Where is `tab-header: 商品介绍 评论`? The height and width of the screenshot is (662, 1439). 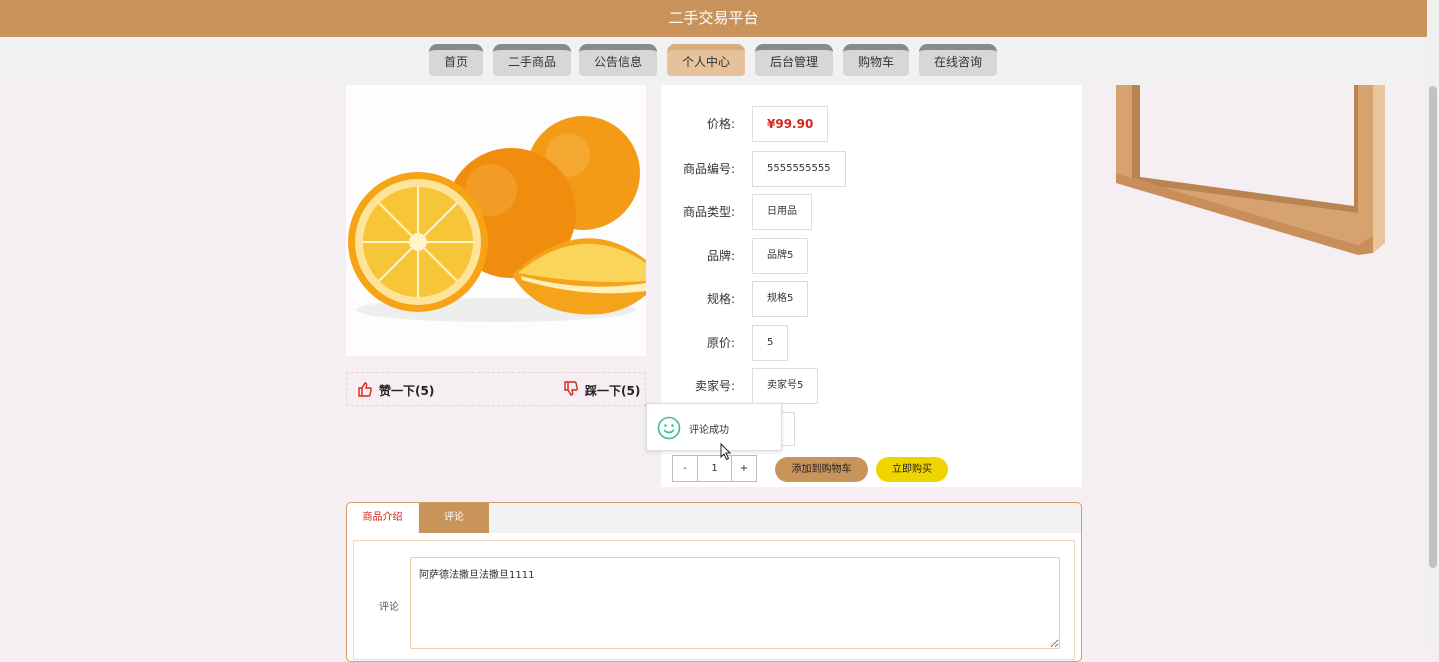 tab-header: 商品介绍 评论 is located at coordinates (714, 518).